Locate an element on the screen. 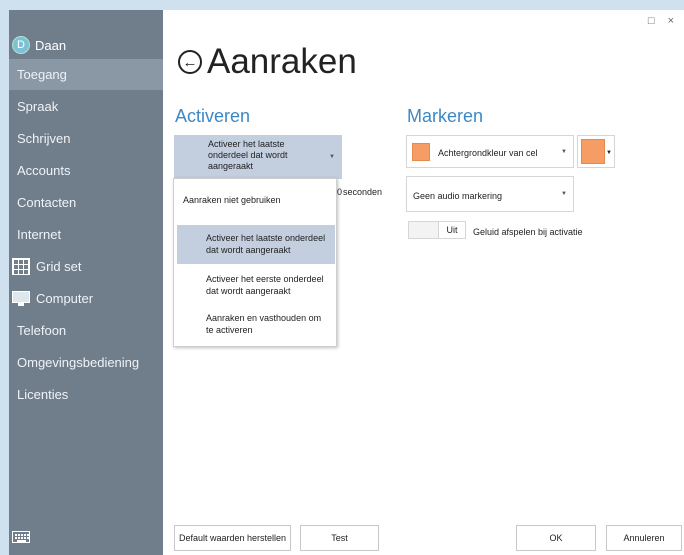 The width and height of the screenshot is (684, 555). user-profile: D Daan is located at coordinates (39, 45).